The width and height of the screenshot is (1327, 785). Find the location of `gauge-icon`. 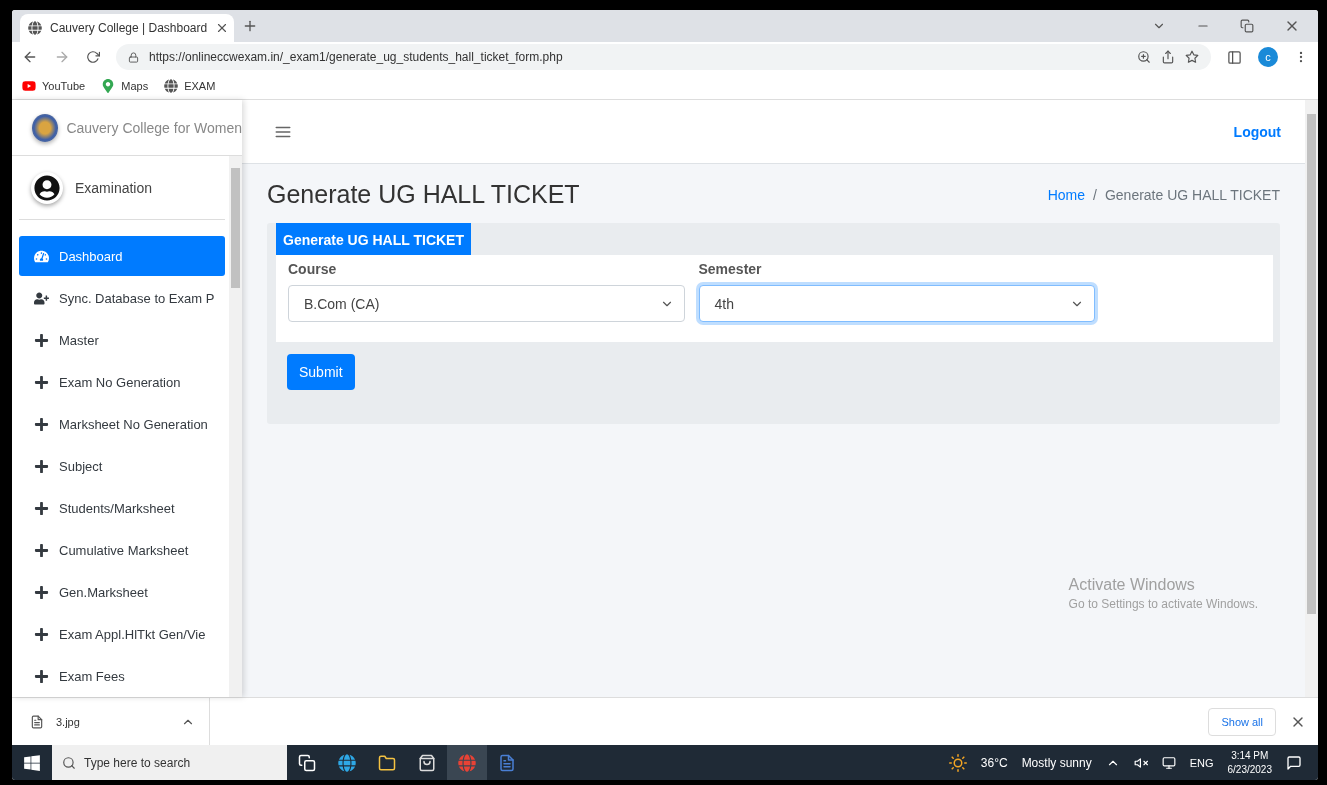

gauge-icon is located at coordinates (41, 256).